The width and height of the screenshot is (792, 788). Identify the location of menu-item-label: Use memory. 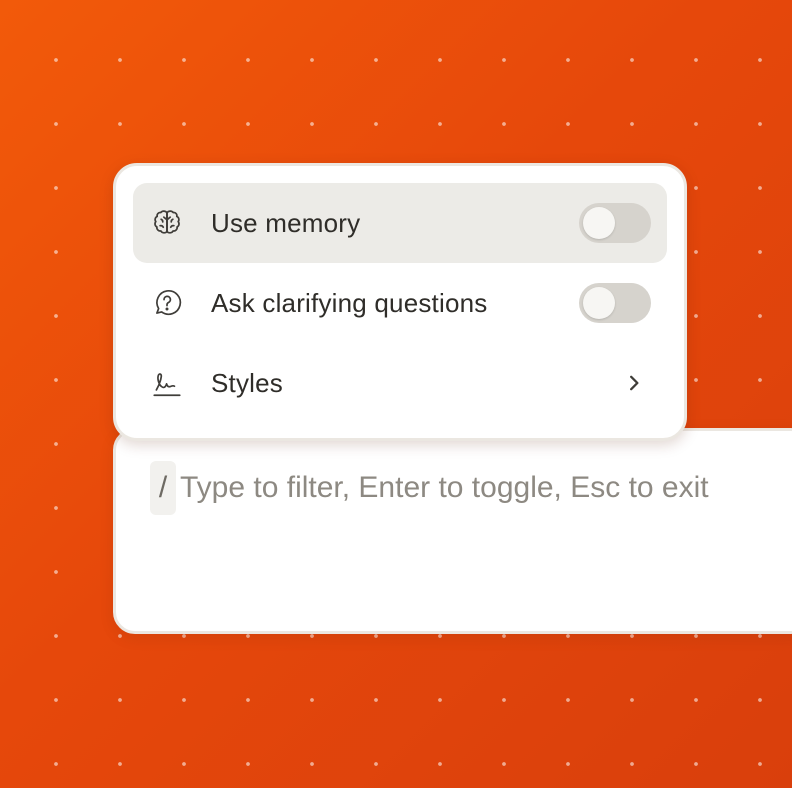
(286, 222).